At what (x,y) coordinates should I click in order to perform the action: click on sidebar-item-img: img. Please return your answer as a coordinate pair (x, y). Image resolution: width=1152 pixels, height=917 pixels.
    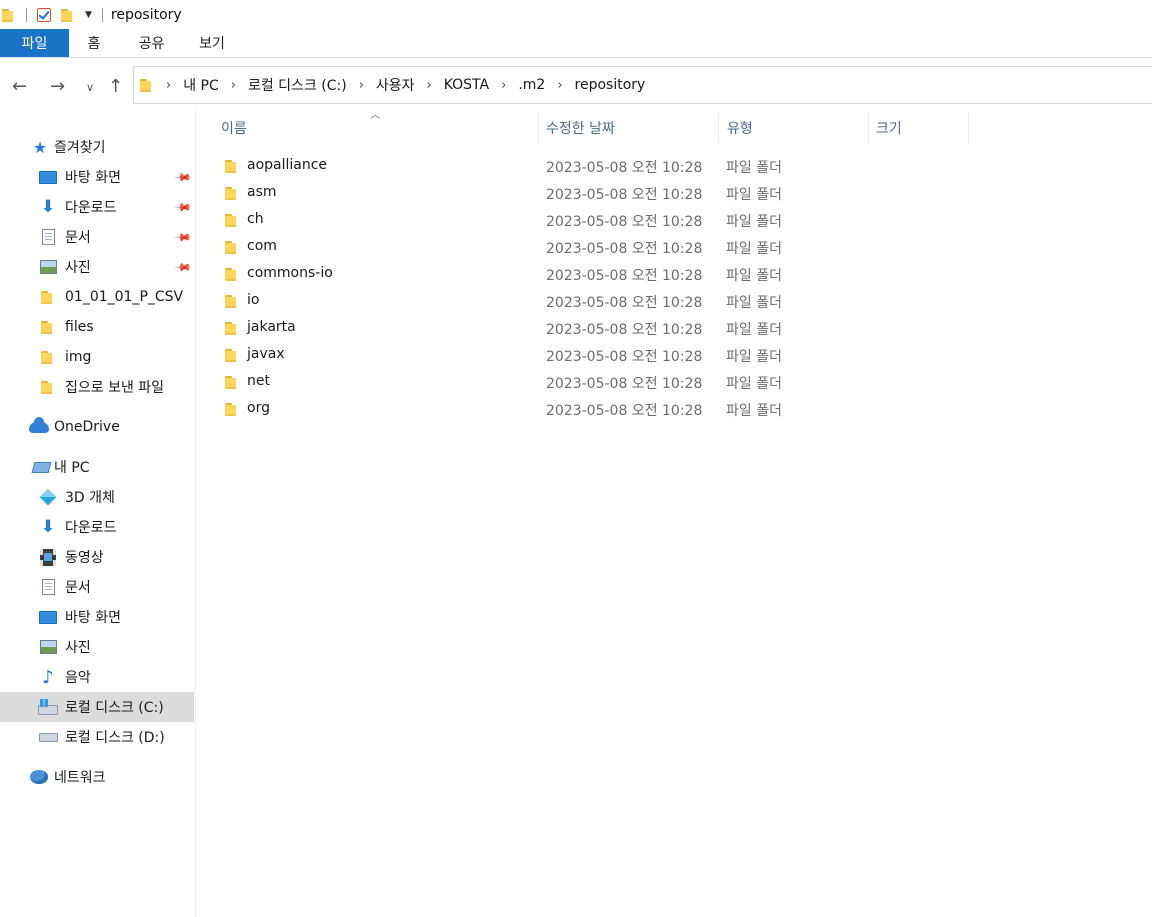
    Looking at the image, I should click on (97, 357).